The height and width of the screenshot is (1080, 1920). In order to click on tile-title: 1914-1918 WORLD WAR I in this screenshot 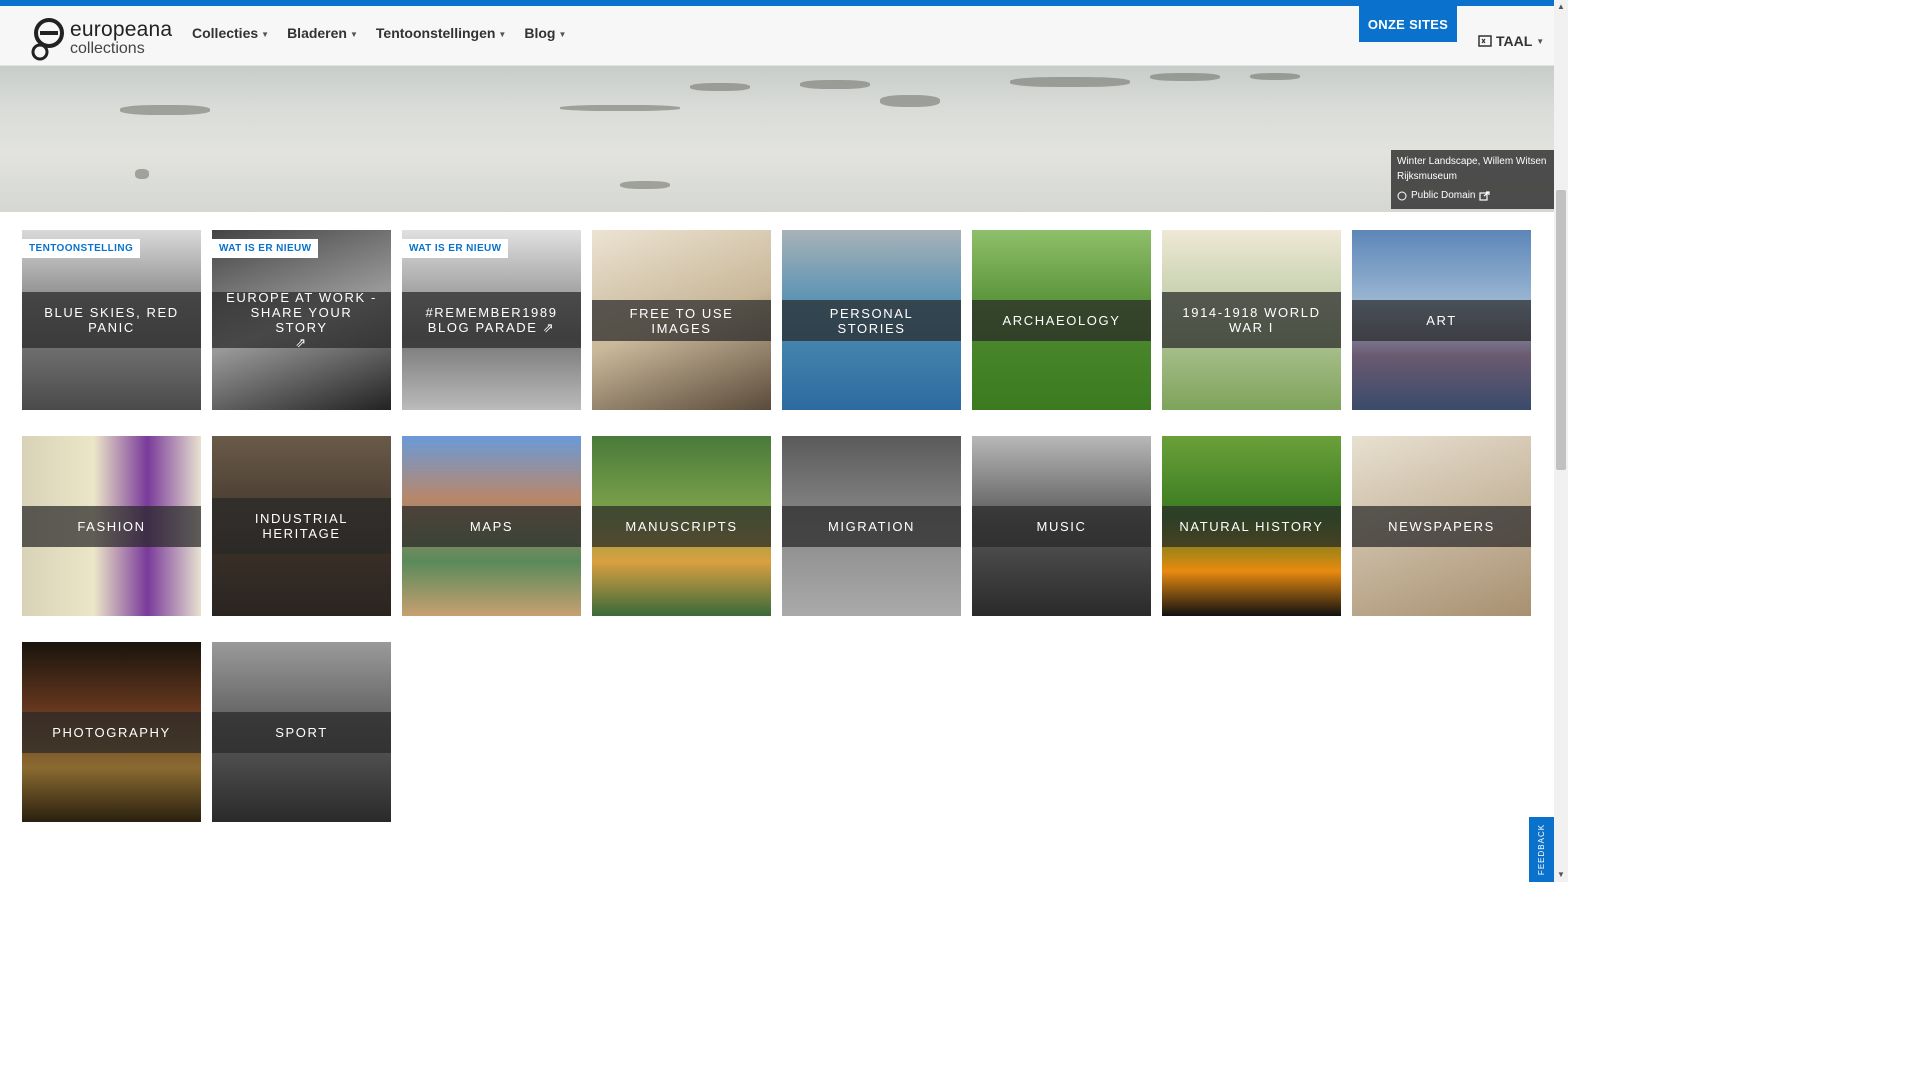, I will do `click(1251, 320)`.